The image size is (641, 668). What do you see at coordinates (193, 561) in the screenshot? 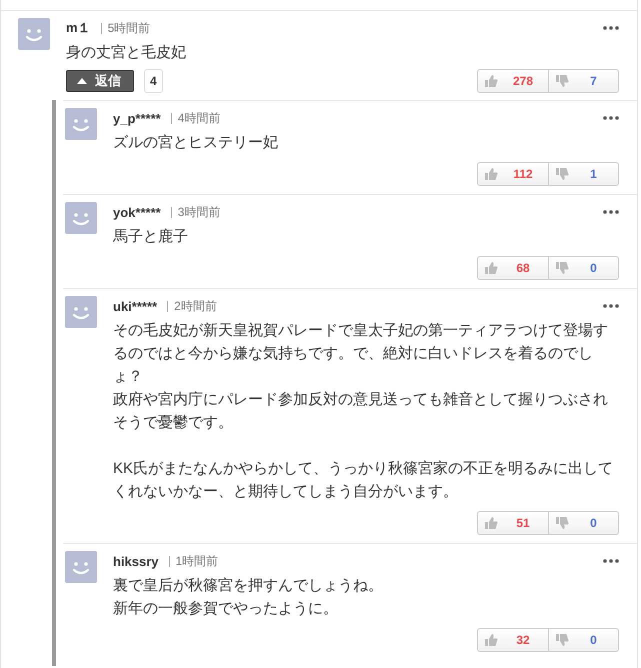
I see `post-time: 1時間前` at bounding box center [193, 561].